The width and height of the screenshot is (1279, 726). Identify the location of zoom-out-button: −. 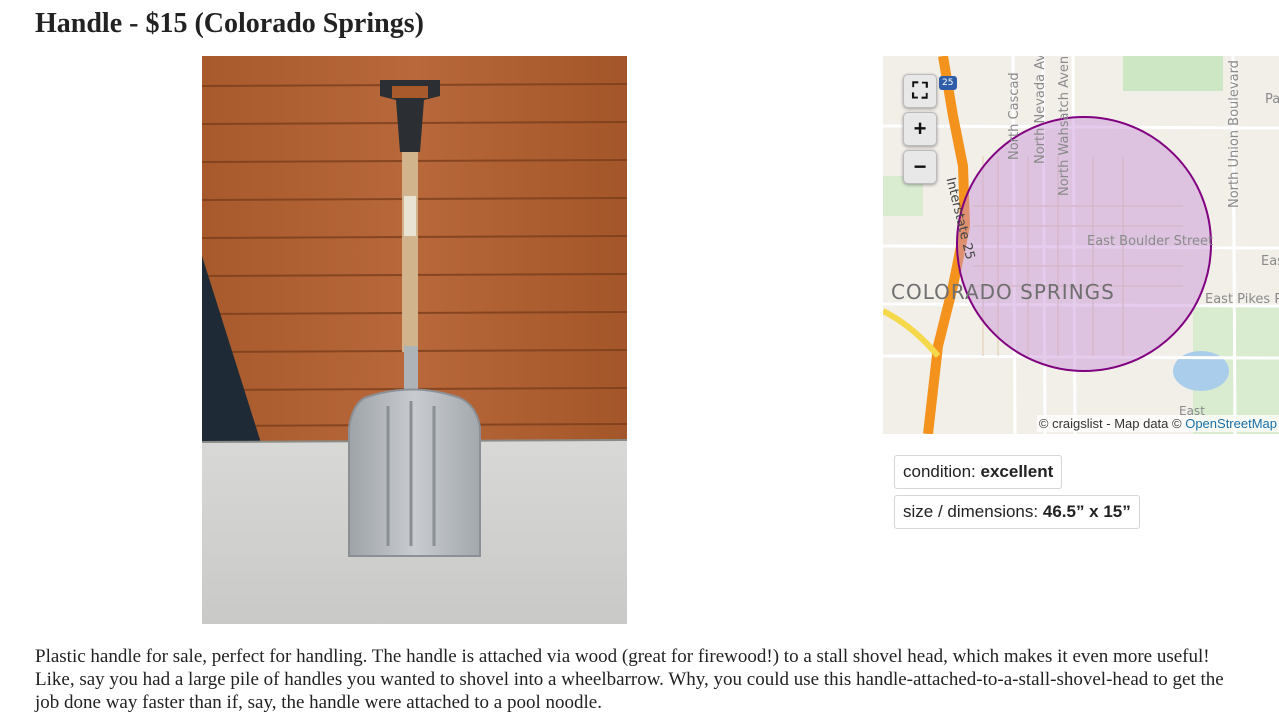
(920, 167).